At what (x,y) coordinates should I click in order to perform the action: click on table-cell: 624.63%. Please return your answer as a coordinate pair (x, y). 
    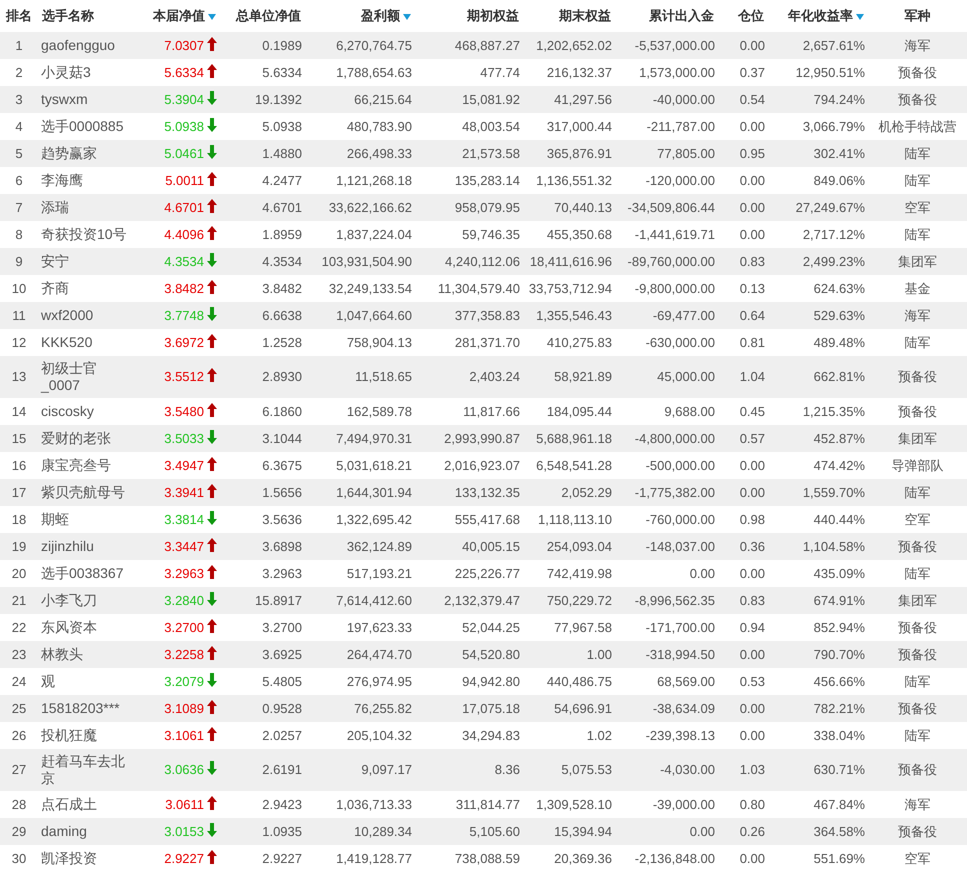
    Looking at the image, I should click on (839, 288).